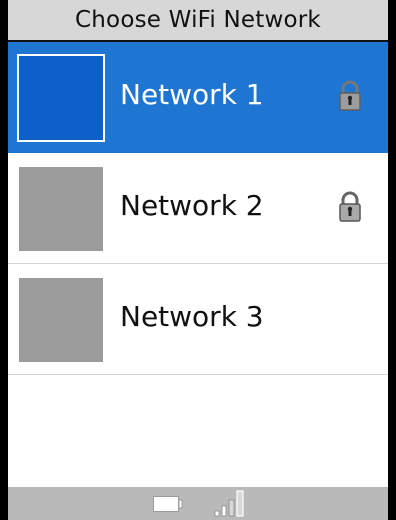  Describe the element at coordinates (192, 205) in the screenshot. I see `network-name: Network 2` at that location.